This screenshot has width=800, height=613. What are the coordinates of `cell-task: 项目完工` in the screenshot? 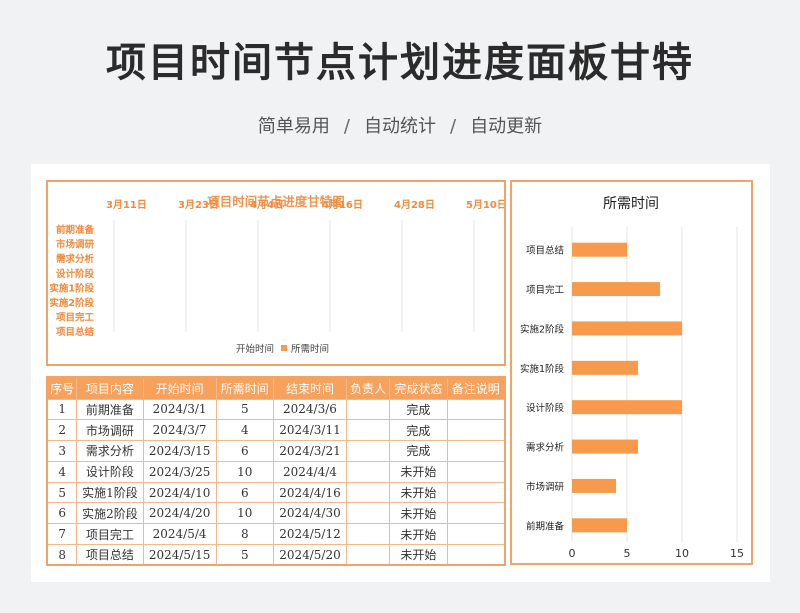 It's located at (110, 534).